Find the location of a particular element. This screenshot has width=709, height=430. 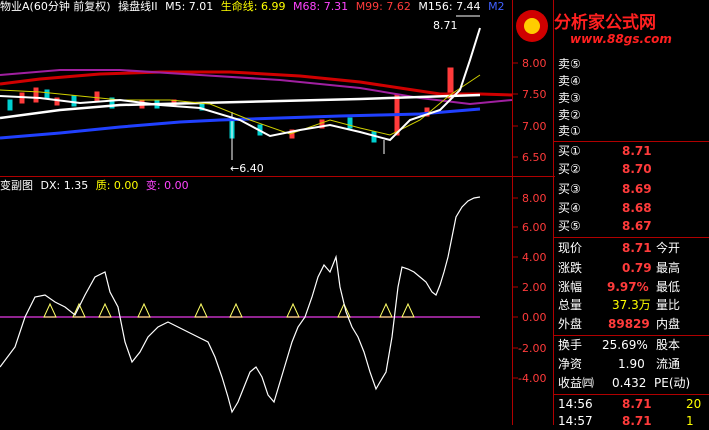

tick-volume: 20 is located at coordinates (694, 404).